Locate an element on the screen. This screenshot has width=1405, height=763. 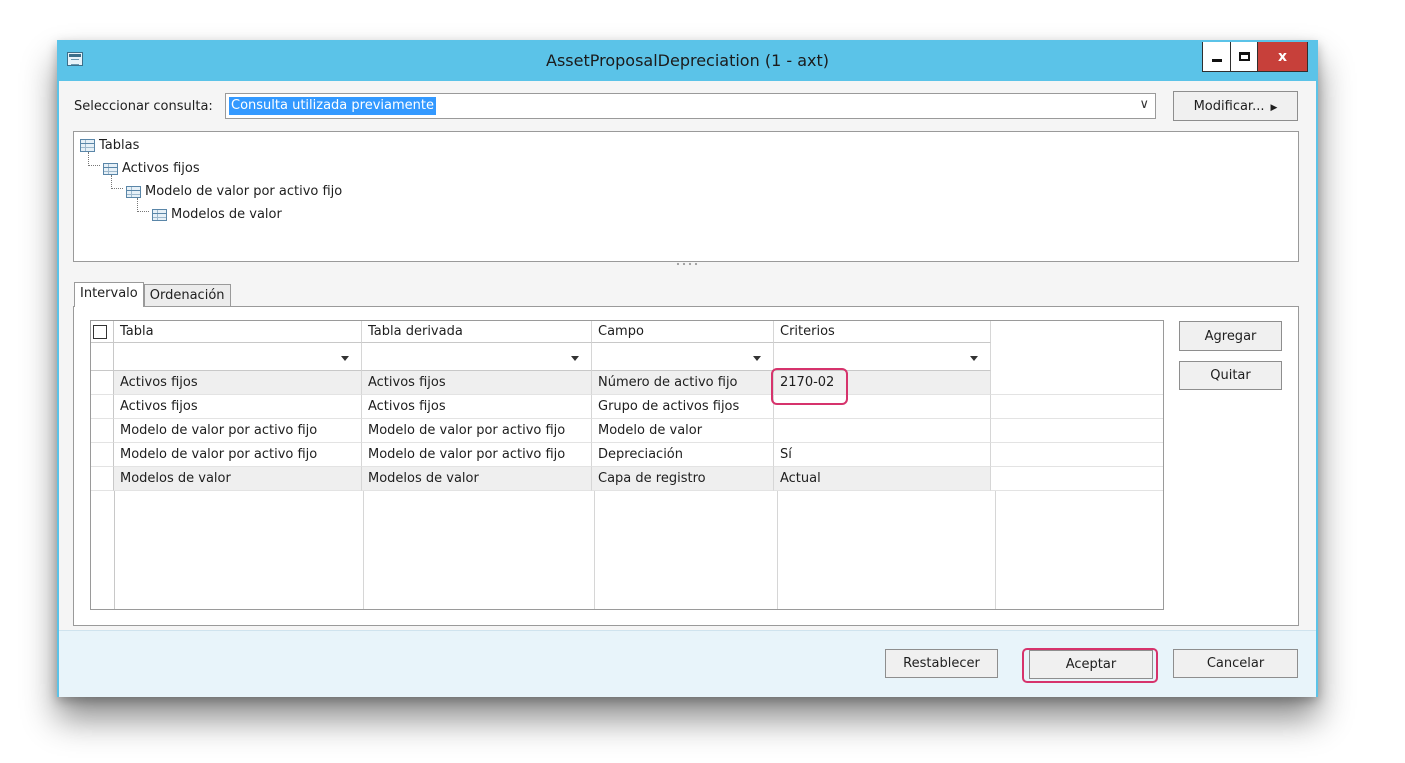
tab-intervalo: Intervalo is located at coordinates (109, 294).